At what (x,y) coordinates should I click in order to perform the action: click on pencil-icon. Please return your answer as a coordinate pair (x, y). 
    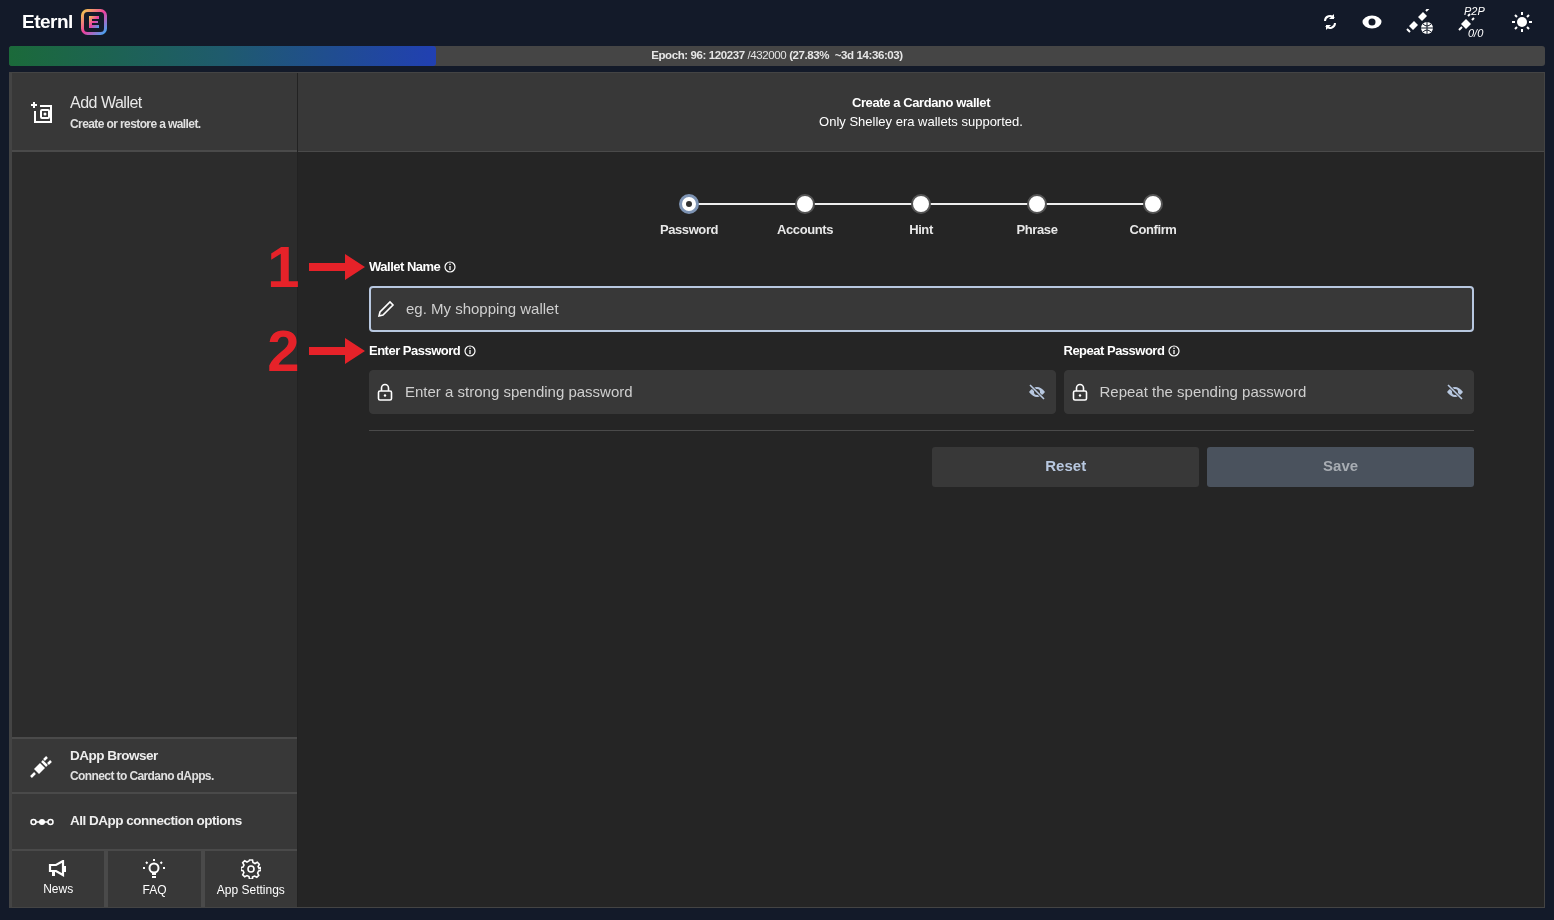
    Looking at the image, I should click on (386, 308).